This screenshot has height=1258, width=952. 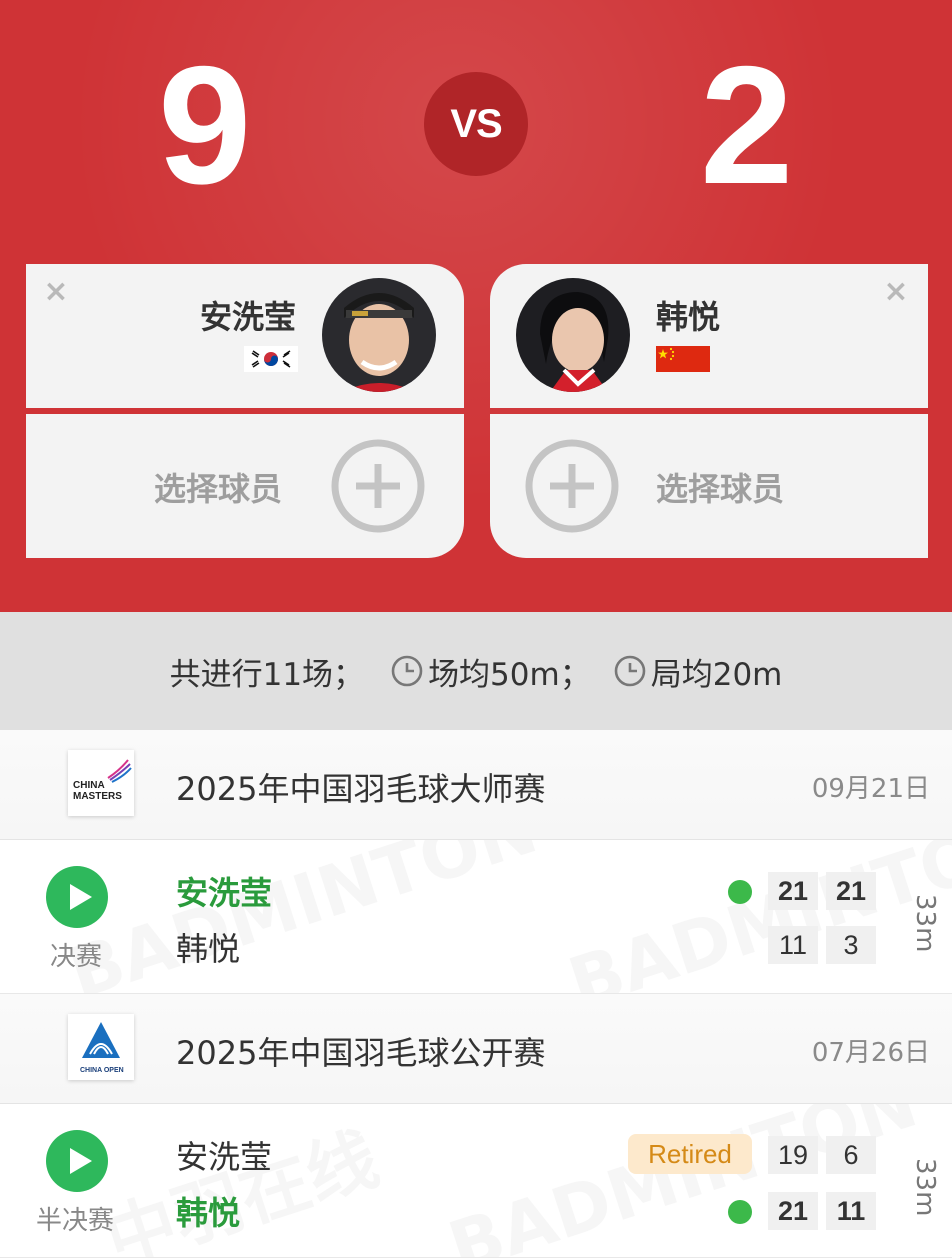 I want to click on select-player-right-label: 选择球员, so click(x=720, y=489).